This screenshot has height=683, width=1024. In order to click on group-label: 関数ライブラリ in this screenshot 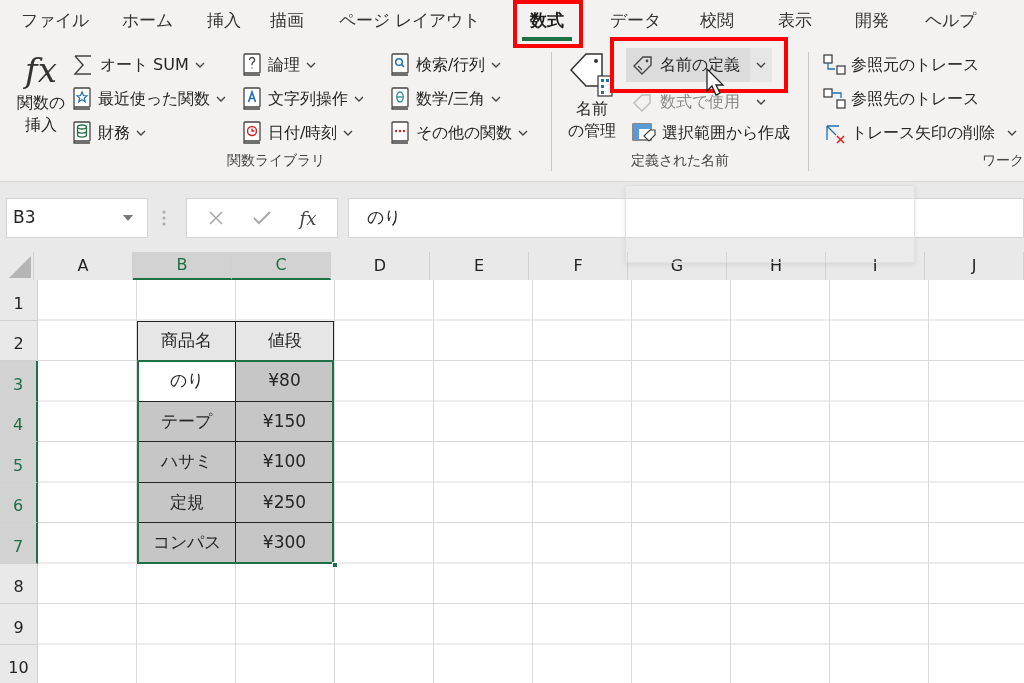, I will do `click(275, 160)`.